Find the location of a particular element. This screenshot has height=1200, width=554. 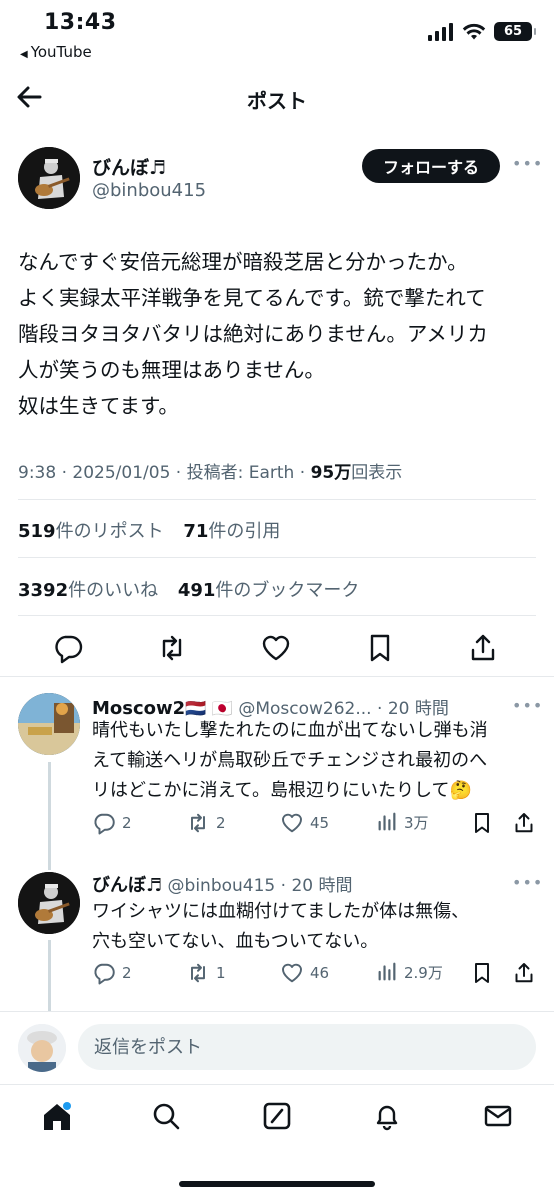

reply-action-bar: 2 1 46 2.9万 is located at coordinates (317, 976).